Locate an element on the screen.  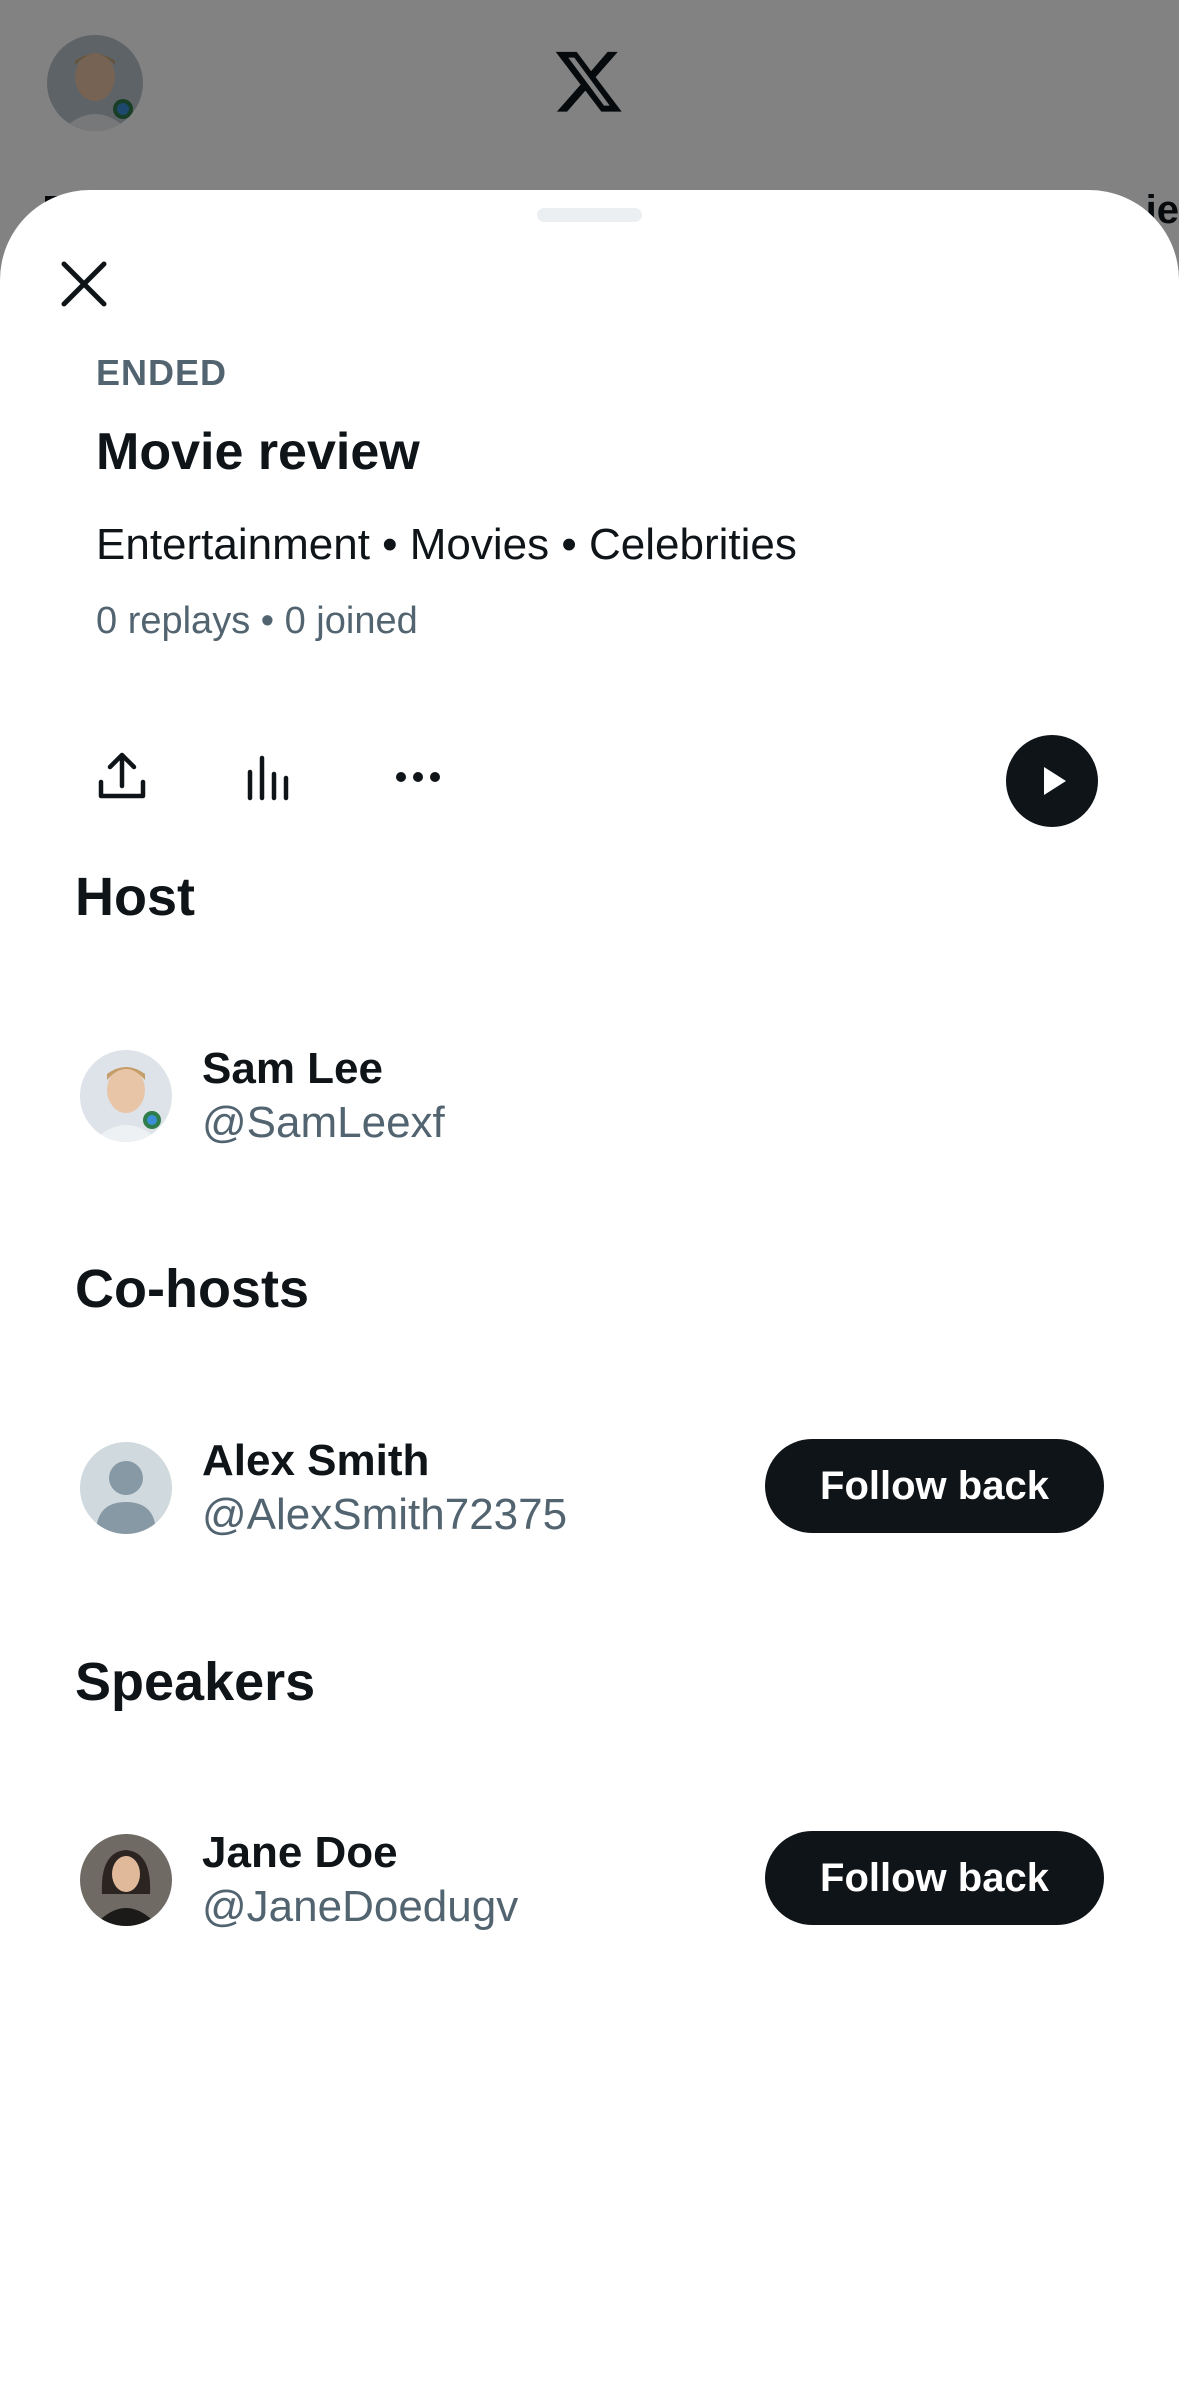
analytics-button is located at coordinates (270, 777).